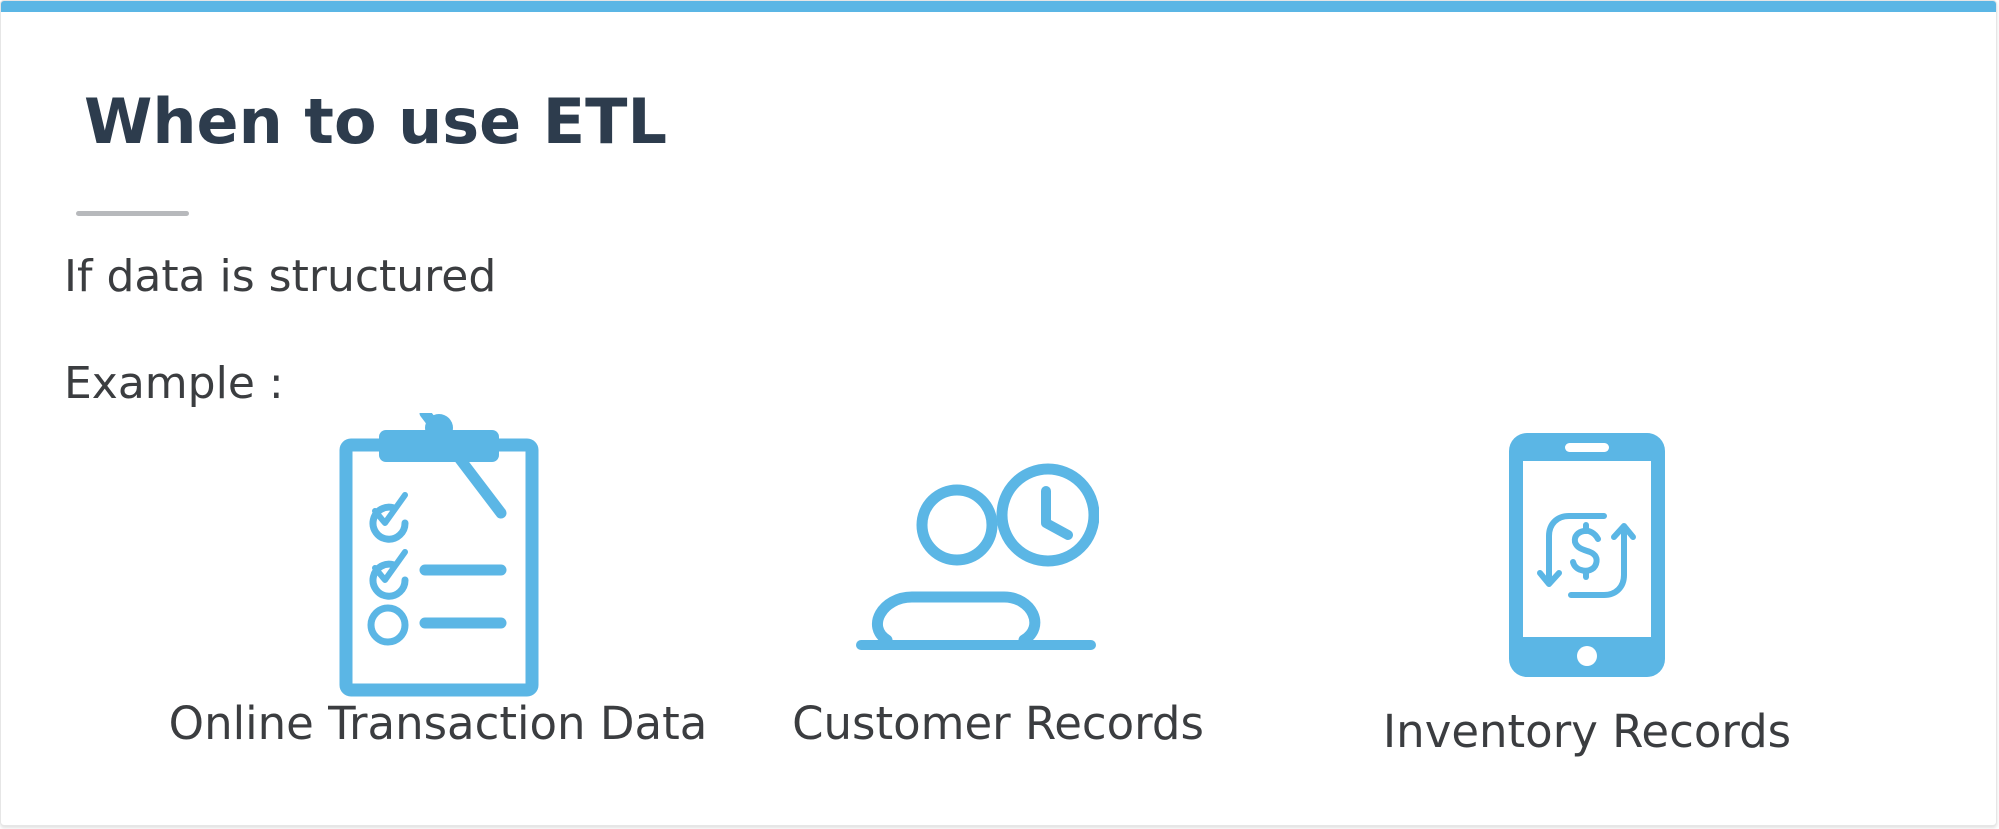 This screenshot has height=829, width=1999. I want to click on clipboard-checklist-icon, so click(439, 555).